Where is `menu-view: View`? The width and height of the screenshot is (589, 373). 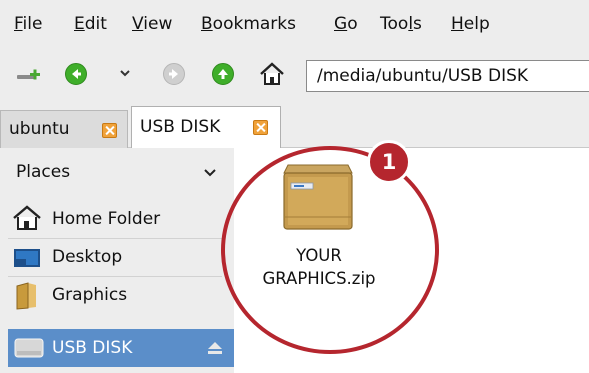 menu-view: View is located at coordinates (152, 24).